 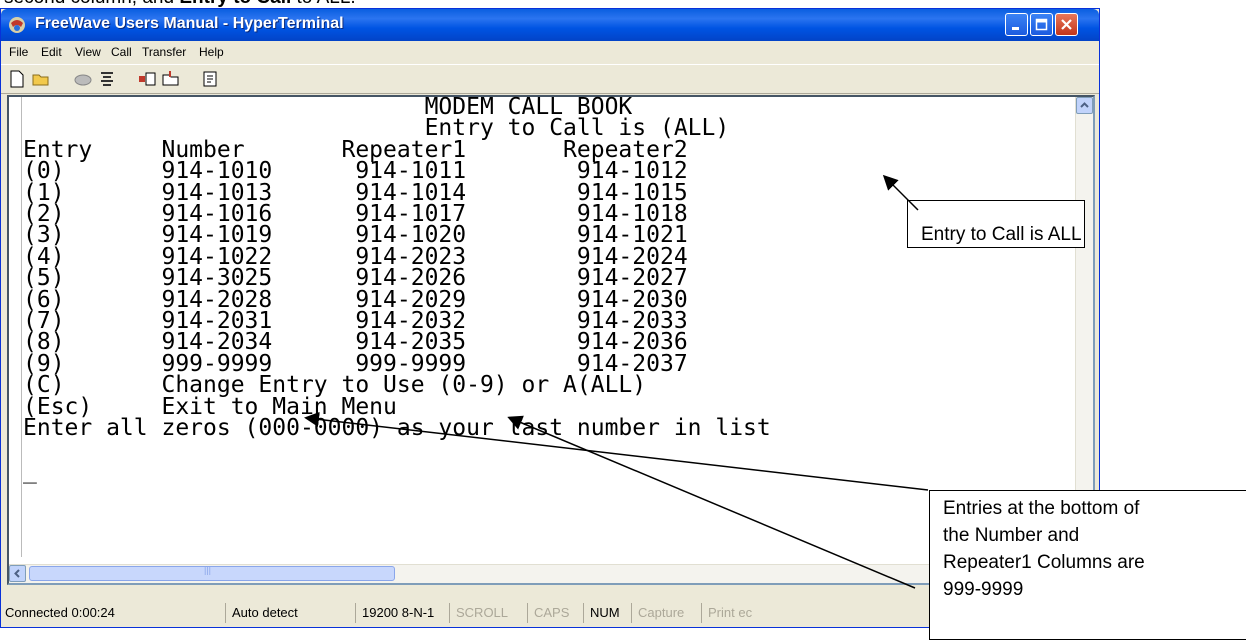 I want to click on arrow-to-entry-to-call, so click(x=900, y=192).